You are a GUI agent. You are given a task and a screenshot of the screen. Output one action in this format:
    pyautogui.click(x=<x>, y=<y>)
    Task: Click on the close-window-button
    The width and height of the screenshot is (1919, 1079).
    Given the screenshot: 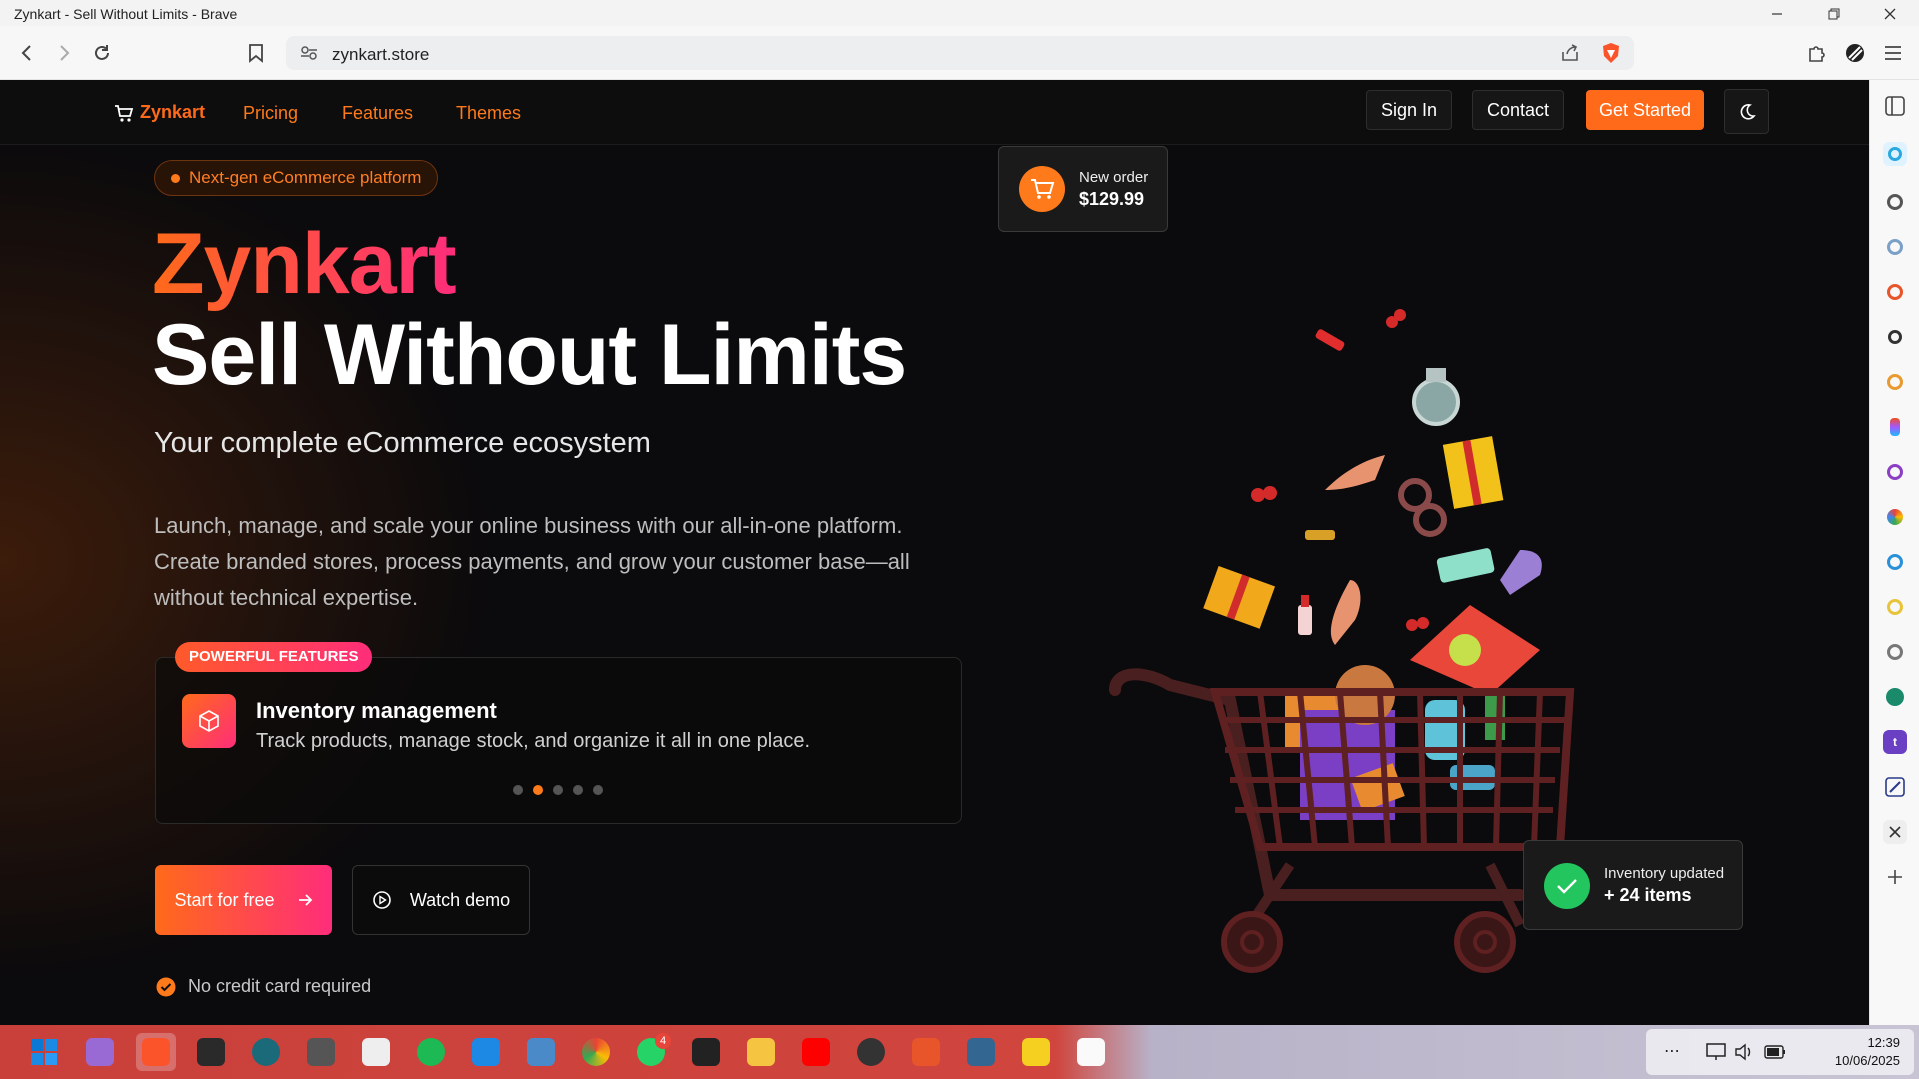 What is the action you would take?
    pyautogui.click(x=1890, y=14)
    